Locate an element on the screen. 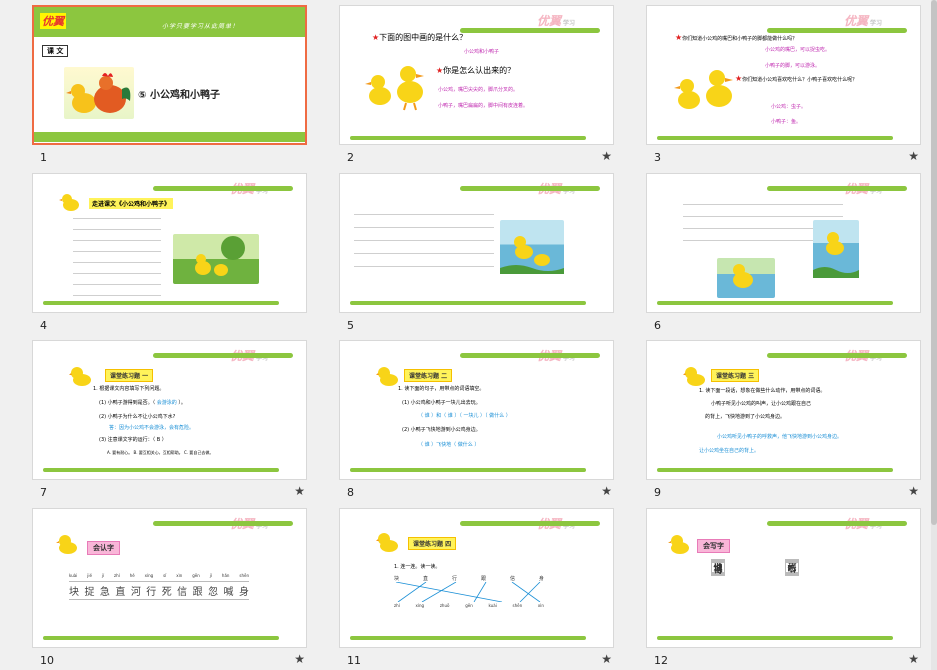  exercise-line-4: (2) 小鸭子飞快地游到小公鸡身边。 is located at coordinates (441, 430).